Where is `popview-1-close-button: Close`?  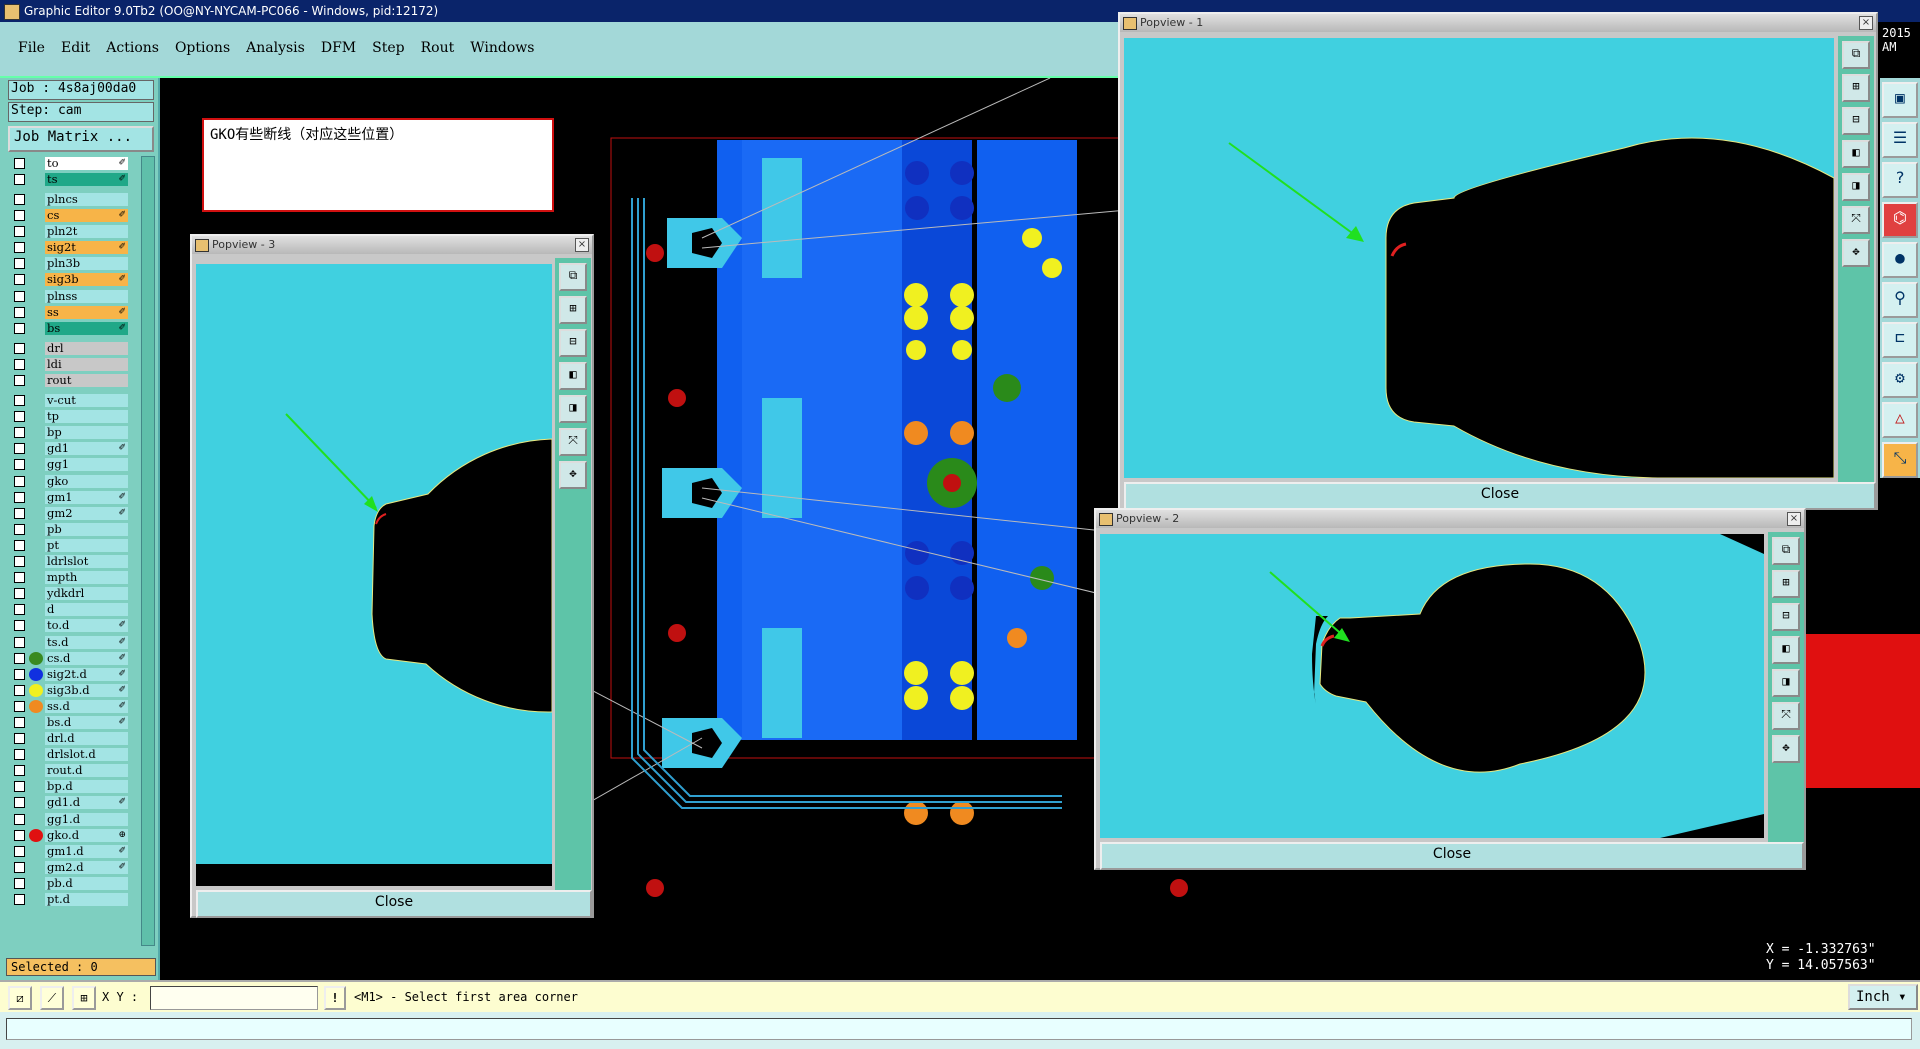
popview-1-close-button: Close is located at coordinates (1500, 496).